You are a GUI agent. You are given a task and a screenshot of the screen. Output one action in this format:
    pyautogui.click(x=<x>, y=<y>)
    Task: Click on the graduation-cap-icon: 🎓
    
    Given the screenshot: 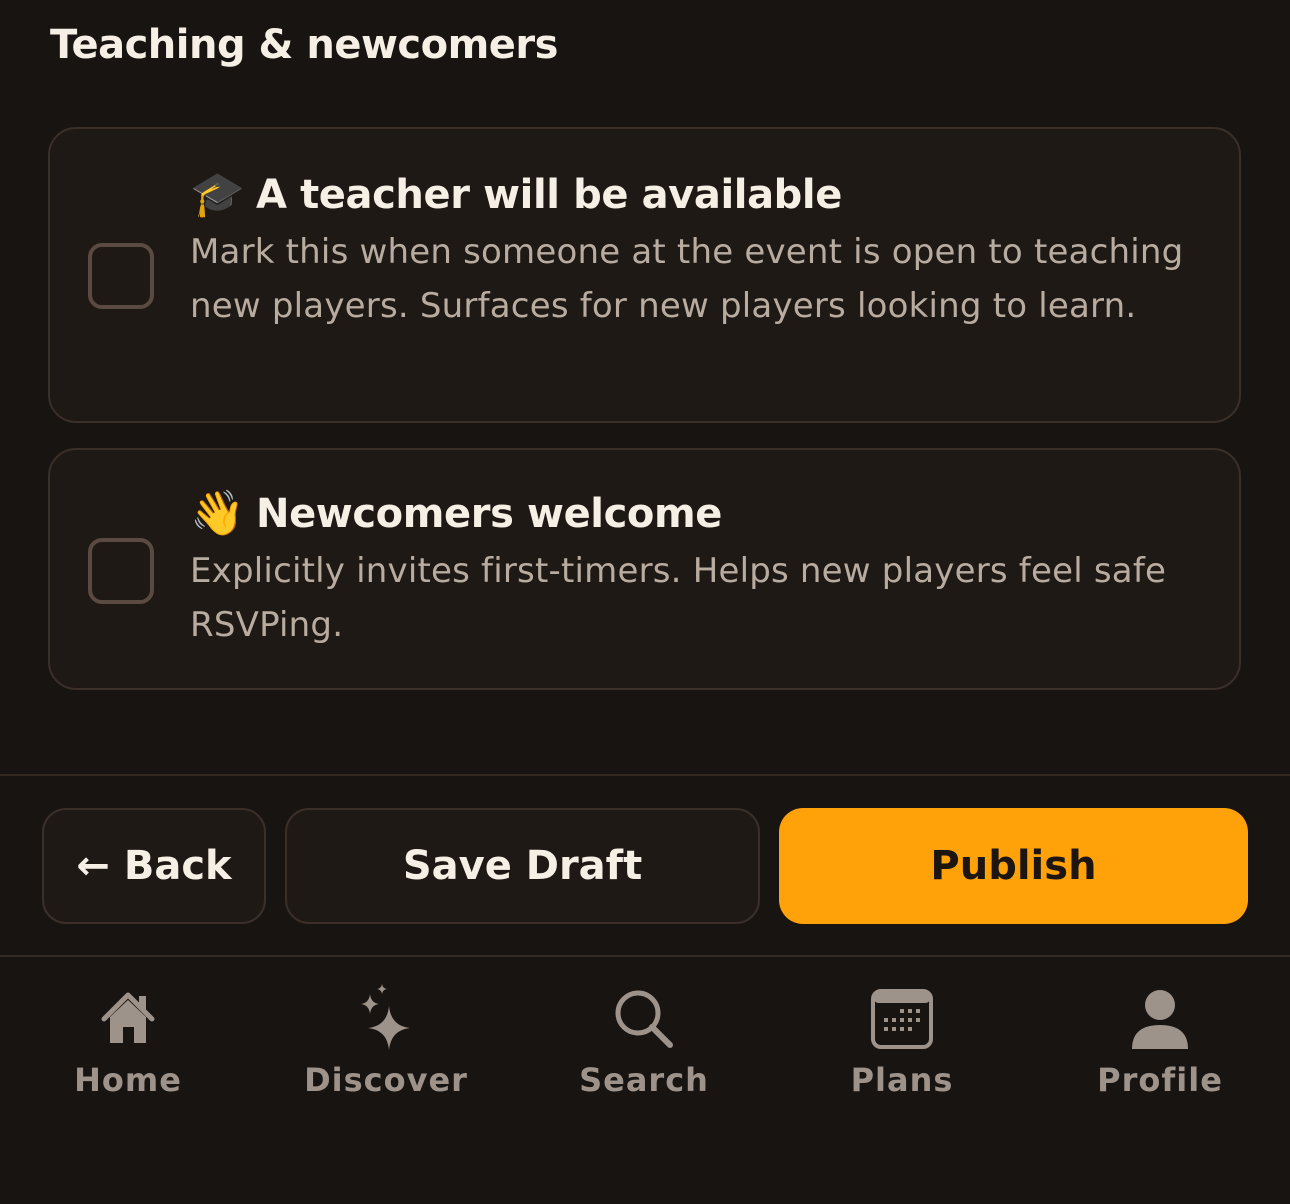 What is the action you would take?
    pyautogui.click(x=217, y=194)
    